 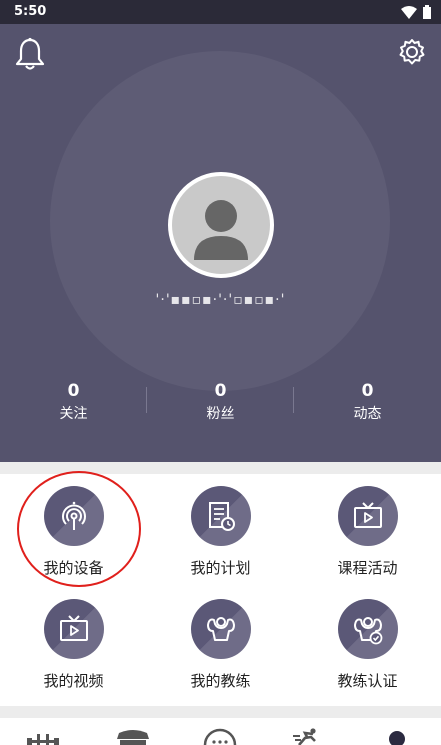 I want to click on menu-item-my-device: 我的设备, so click(x=73, y=532).